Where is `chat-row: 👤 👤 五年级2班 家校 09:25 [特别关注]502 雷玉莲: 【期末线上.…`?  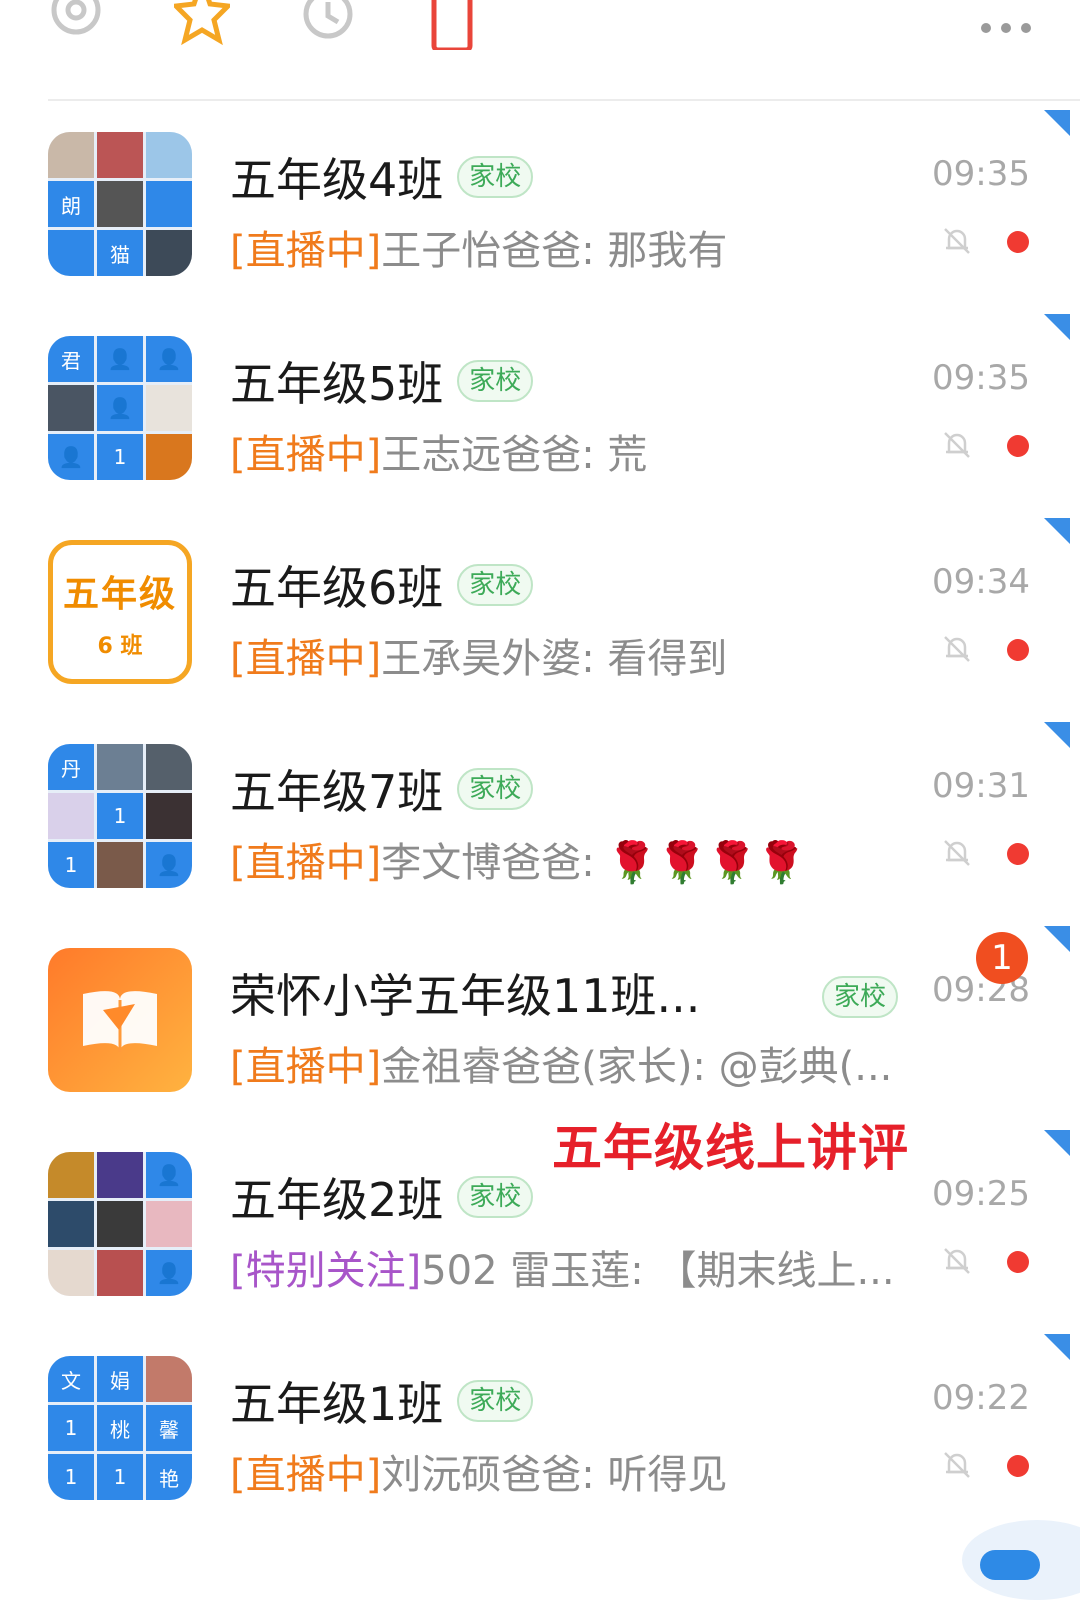 chat-row: 👤 👤 五年级2班 家校 09:25 [特别关注]502 雷玉莲: 【期末线上.… is located at coordinates (540, 1224).